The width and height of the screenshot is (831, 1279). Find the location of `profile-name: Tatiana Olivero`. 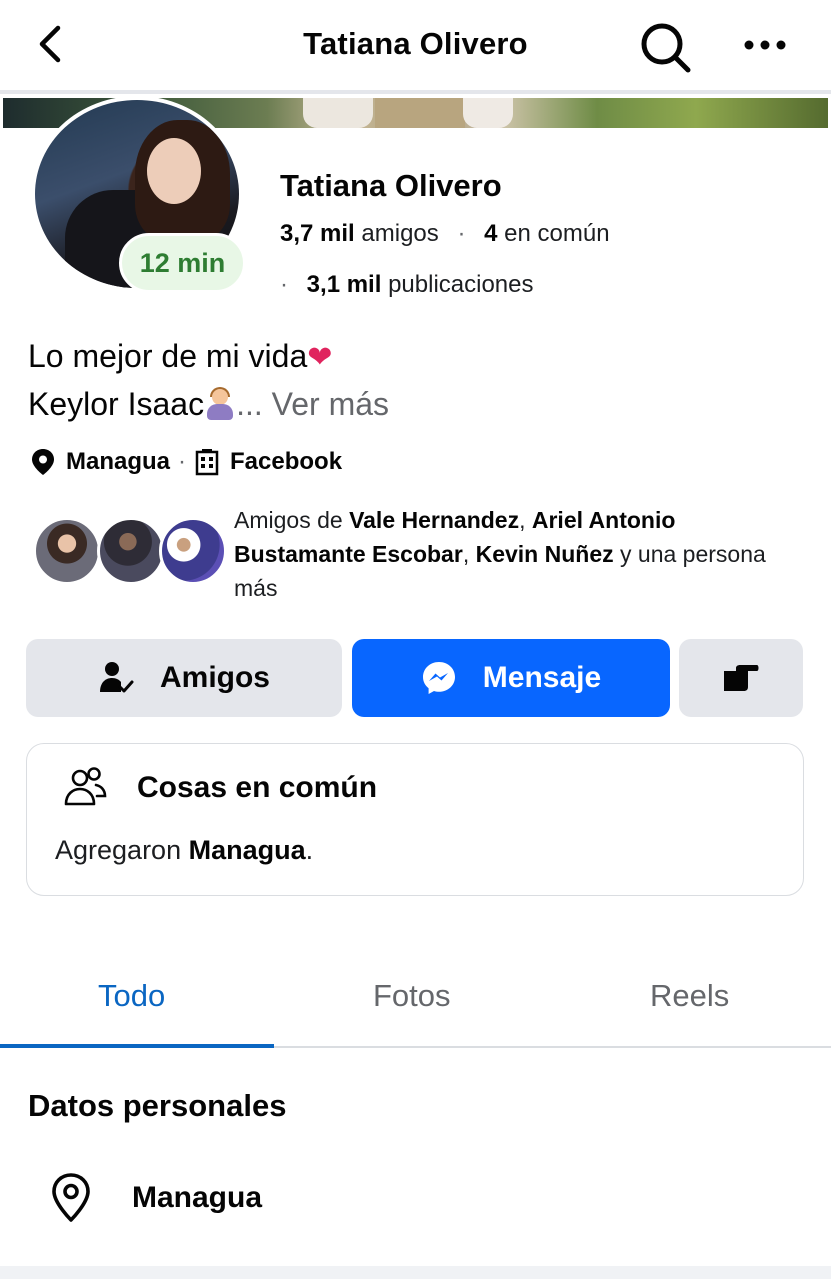

profile-name: Tatiana Olivero is located at coordinates (391, 185).